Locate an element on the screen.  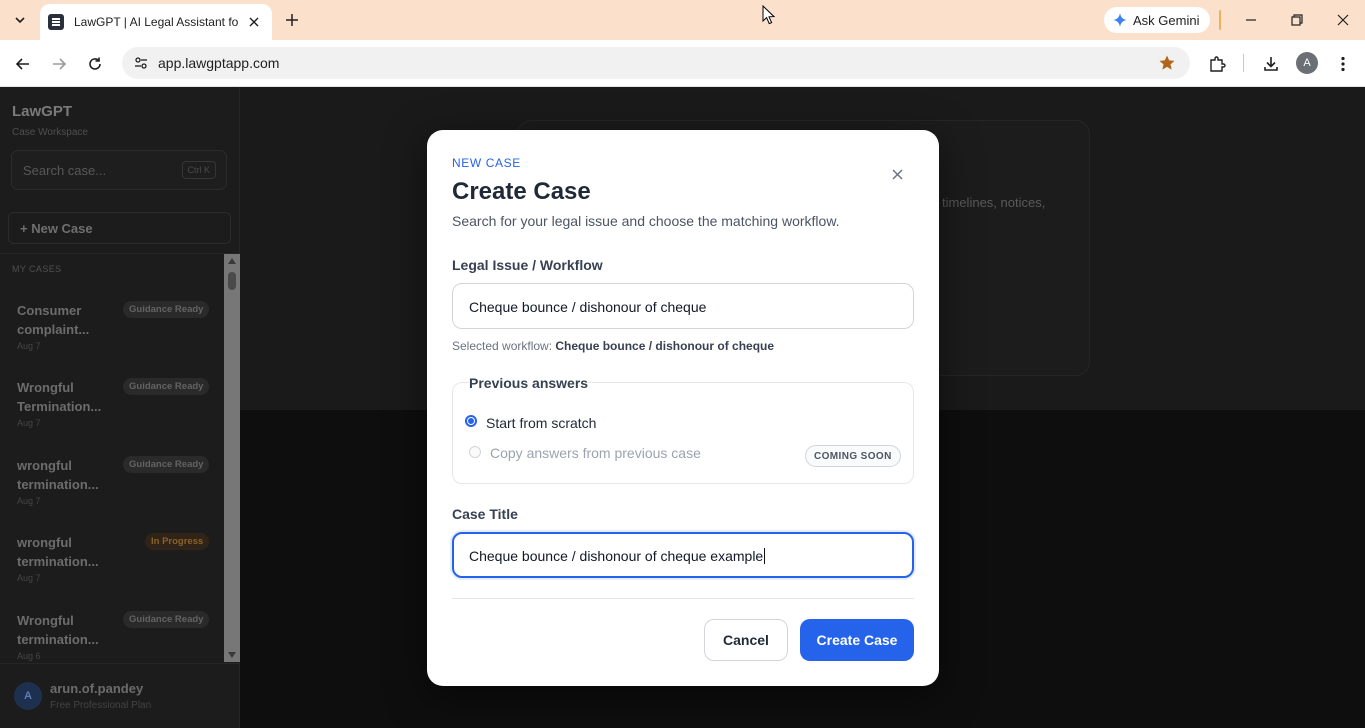
download-icon is located at coordinates (1271, 64).